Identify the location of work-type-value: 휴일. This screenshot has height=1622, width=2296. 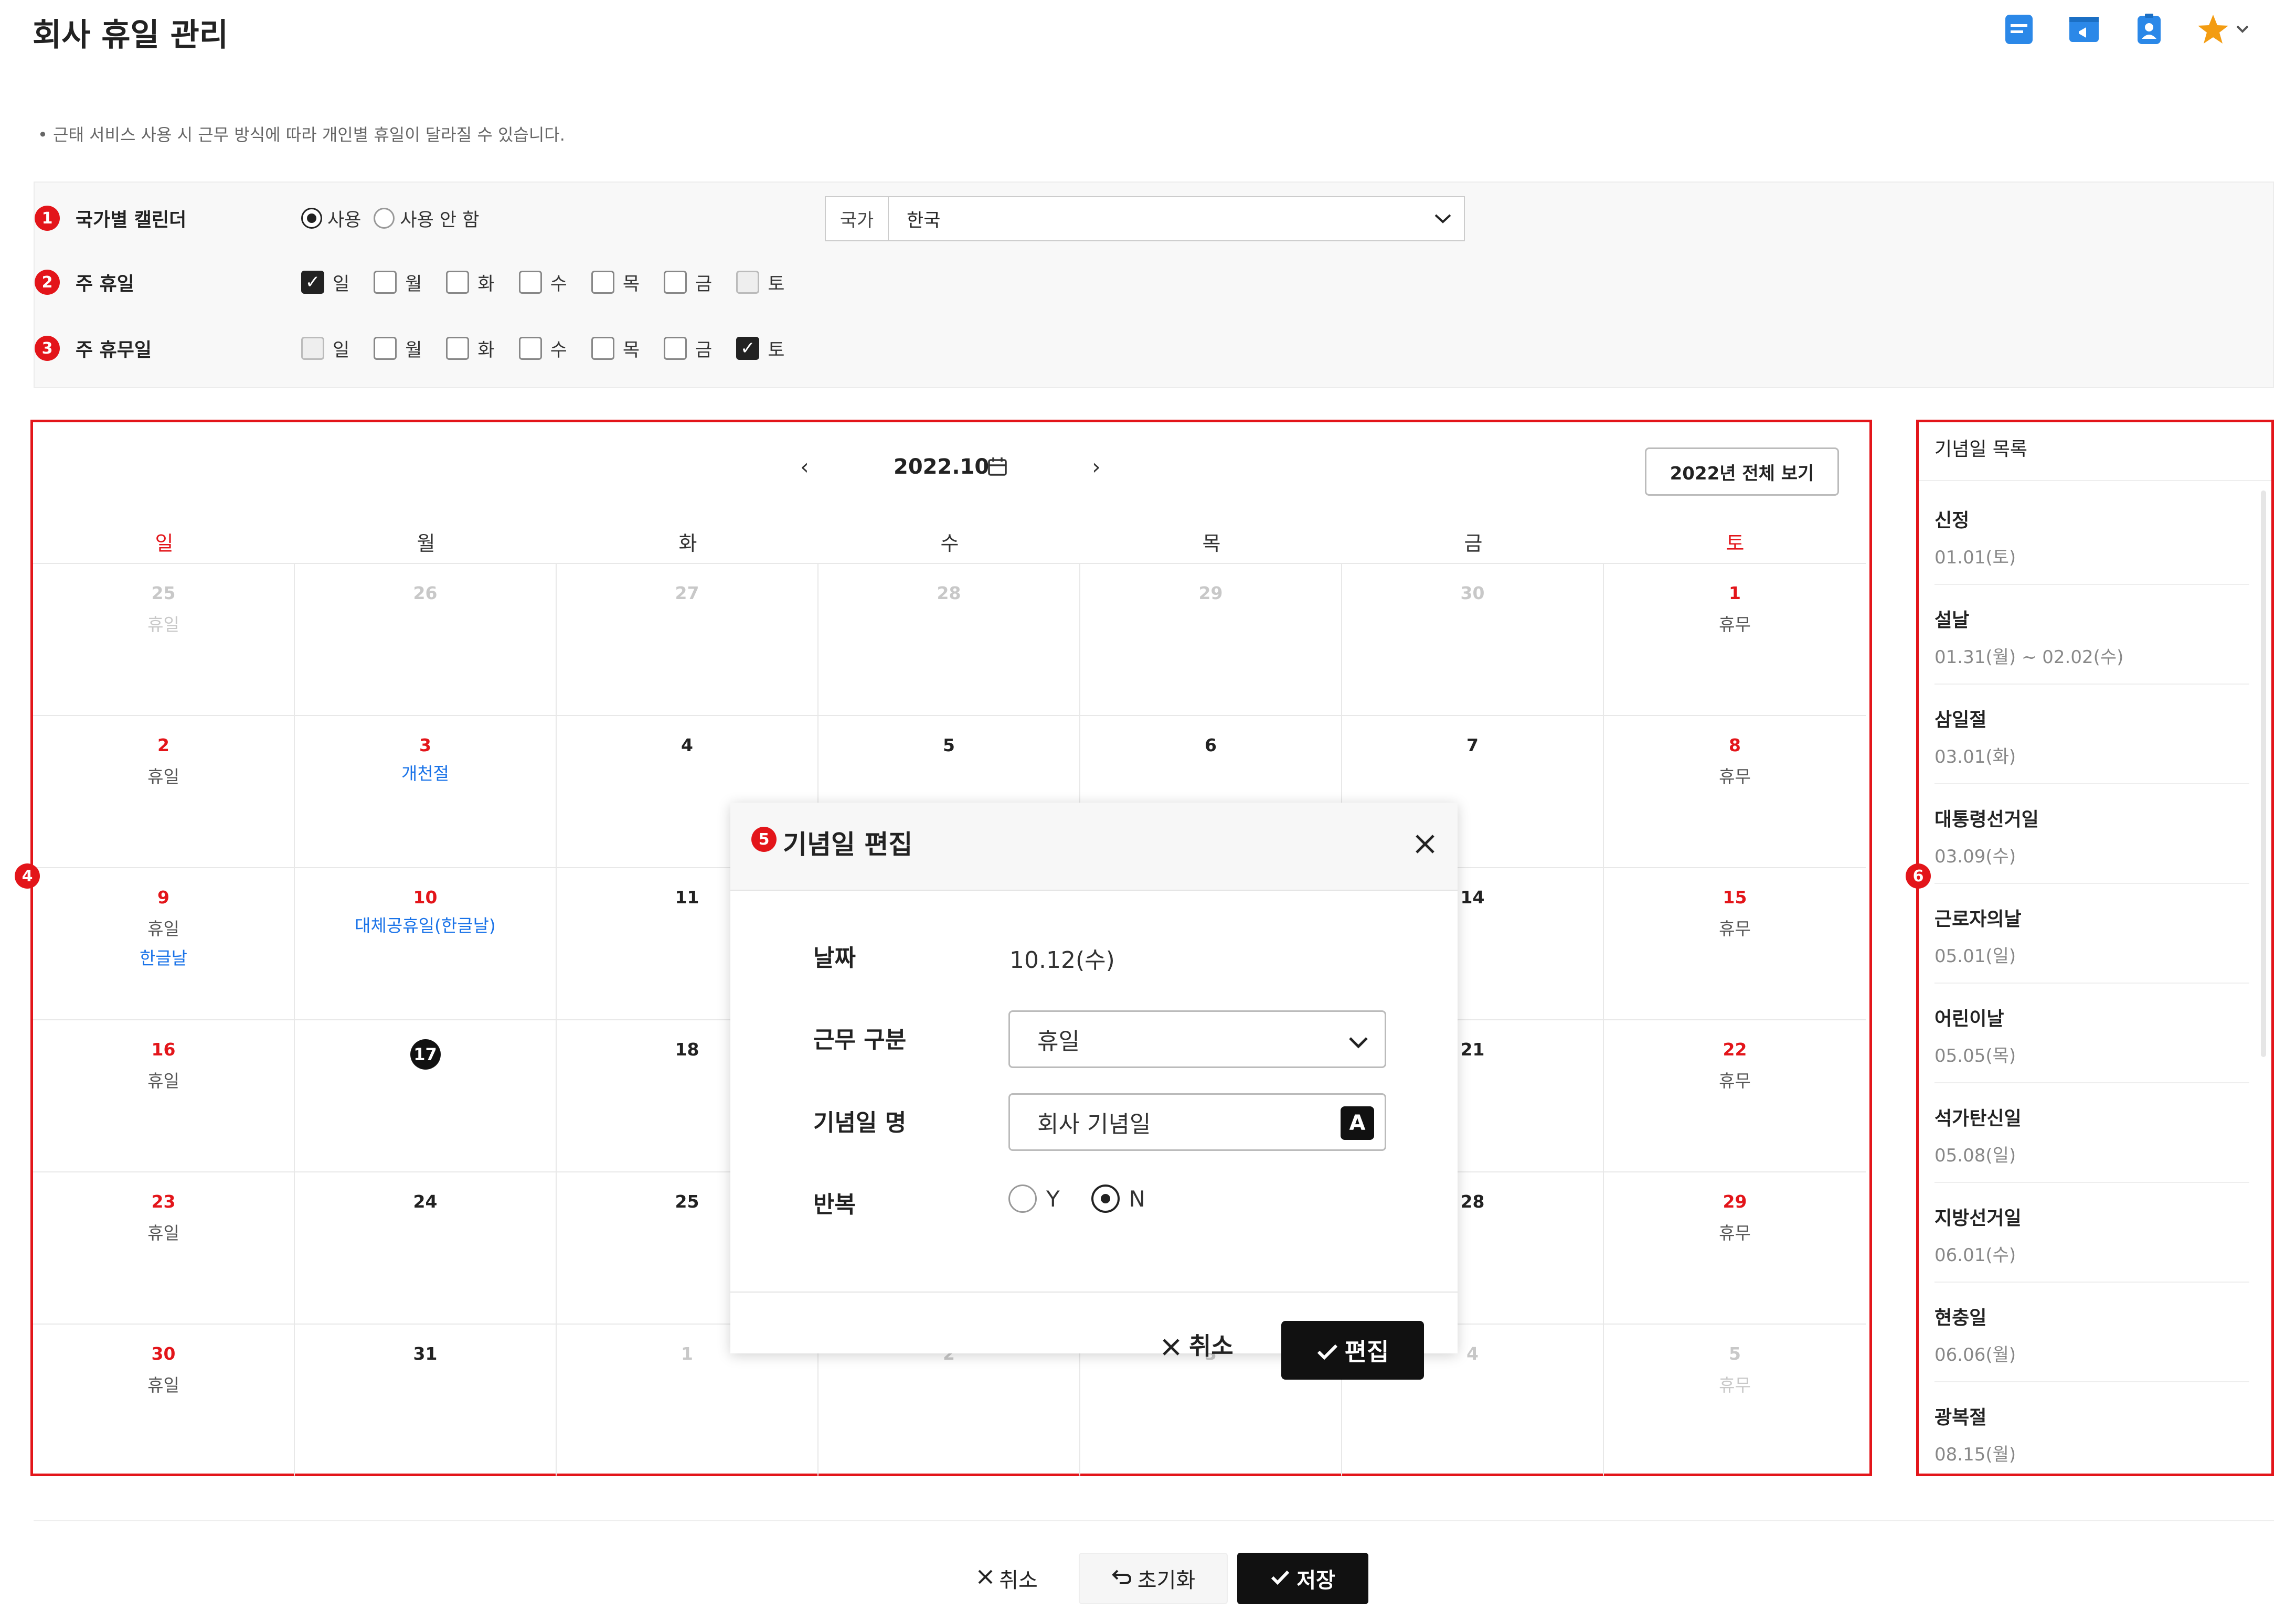
(1058, 1041).